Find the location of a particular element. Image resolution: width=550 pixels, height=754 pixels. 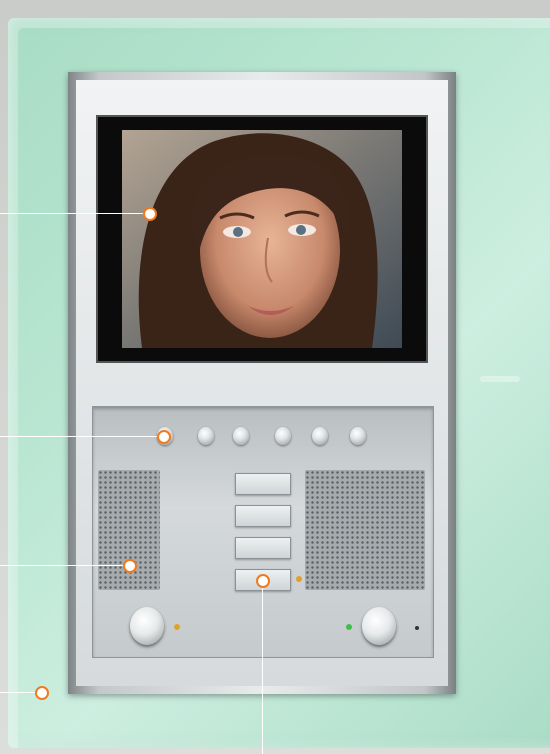

video-screen is located at coordinates (262, 239).